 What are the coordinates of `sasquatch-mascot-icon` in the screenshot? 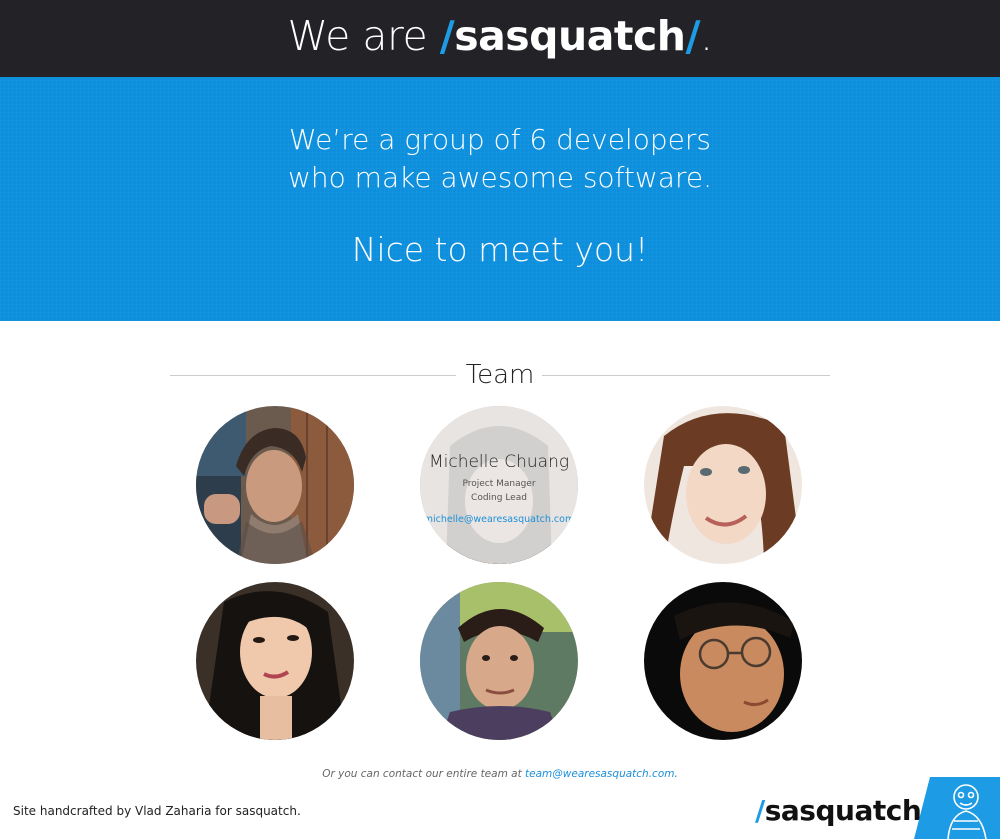 It's located at (957, 808).